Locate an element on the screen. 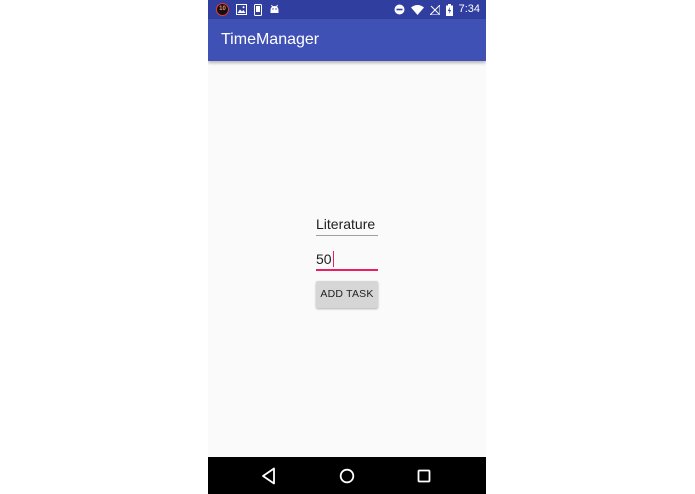 The image size is (695, 494). minutes-value: 50 is located at coordinates (324, 259).